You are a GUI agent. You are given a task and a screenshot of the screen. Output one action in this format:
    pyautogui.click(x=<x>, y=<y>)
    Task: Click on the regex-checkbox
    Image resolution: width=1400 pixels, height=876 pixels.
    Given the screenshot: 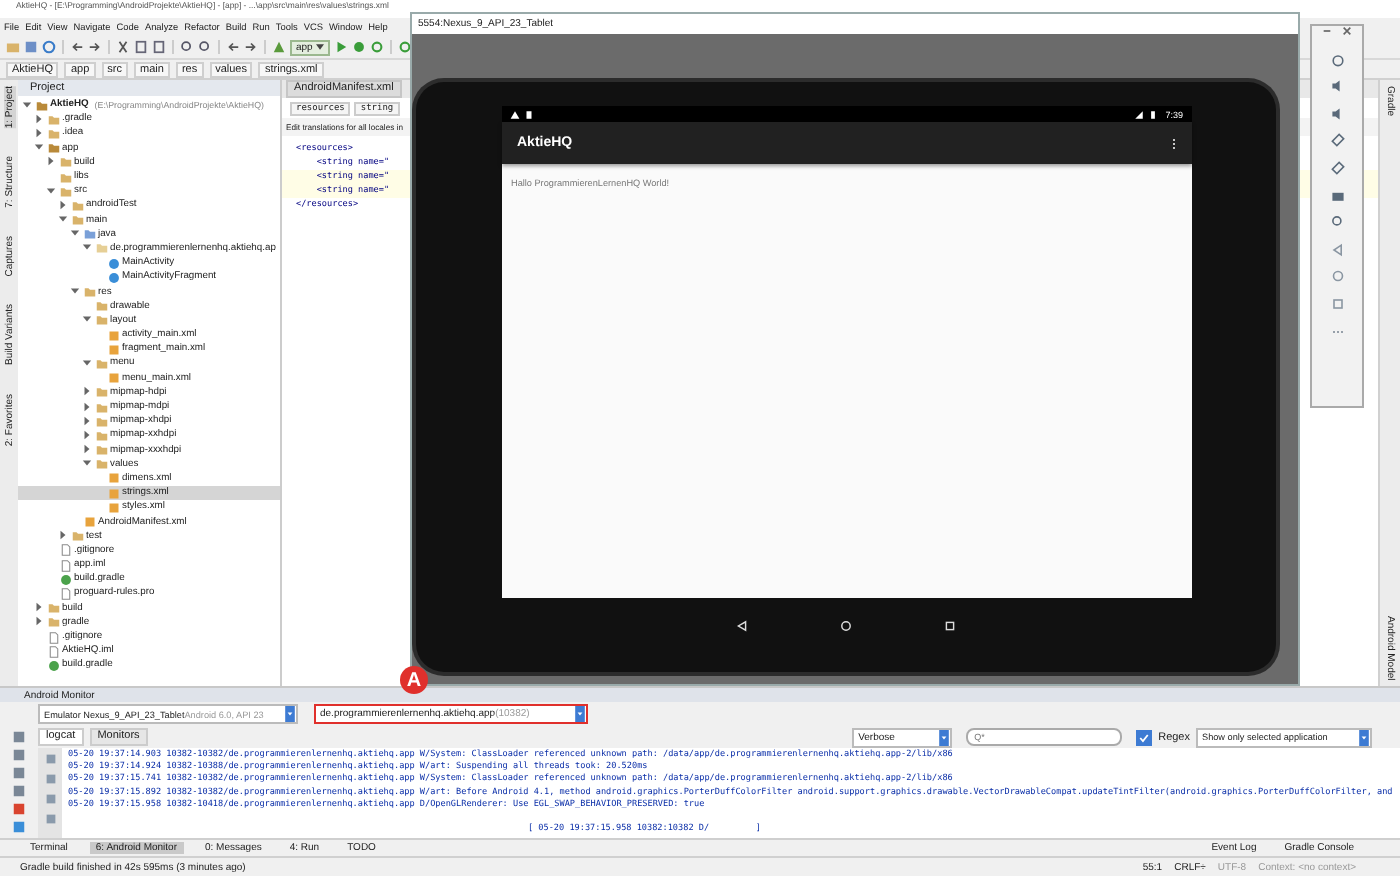 What is the action you would take?
    pyautogui.click(x=1144, y=737)
    